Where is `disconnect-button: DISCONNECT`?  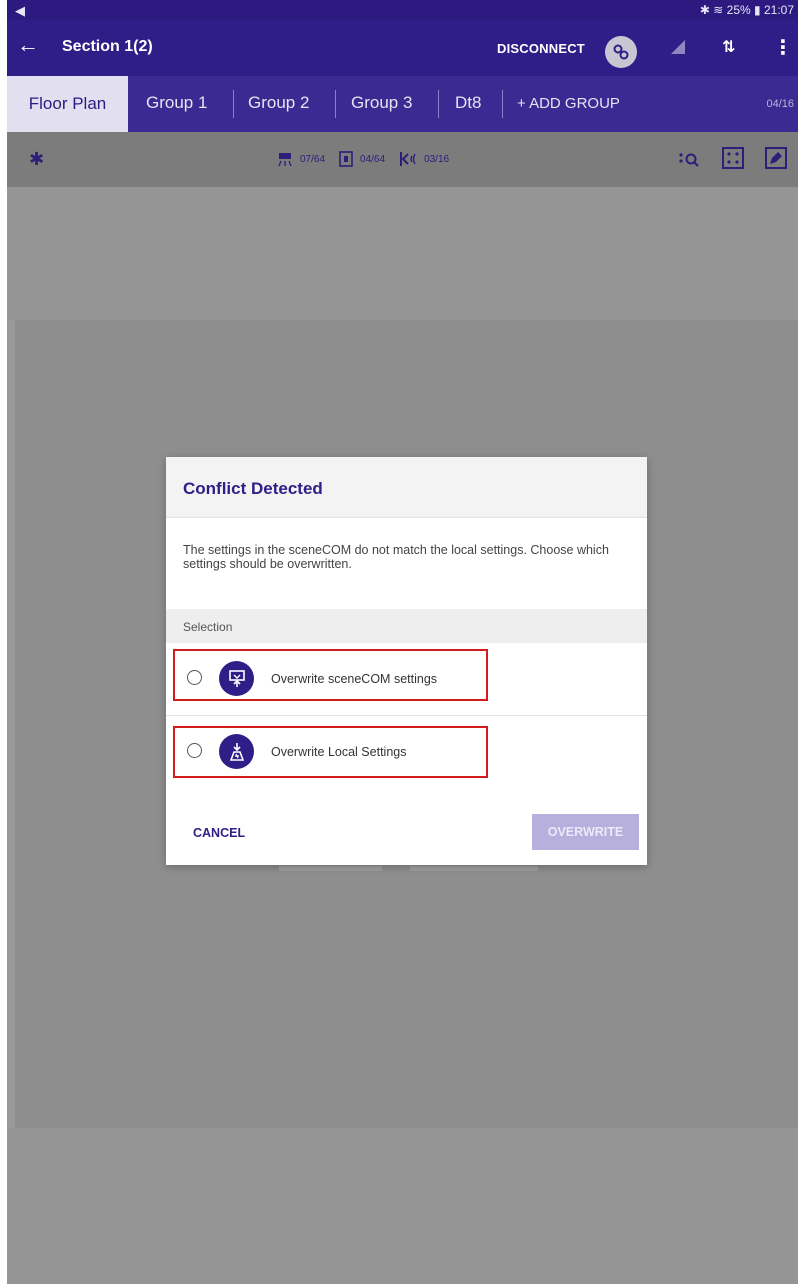
disconnect-button: DISCONNECT is located at coordinates (541, 48).